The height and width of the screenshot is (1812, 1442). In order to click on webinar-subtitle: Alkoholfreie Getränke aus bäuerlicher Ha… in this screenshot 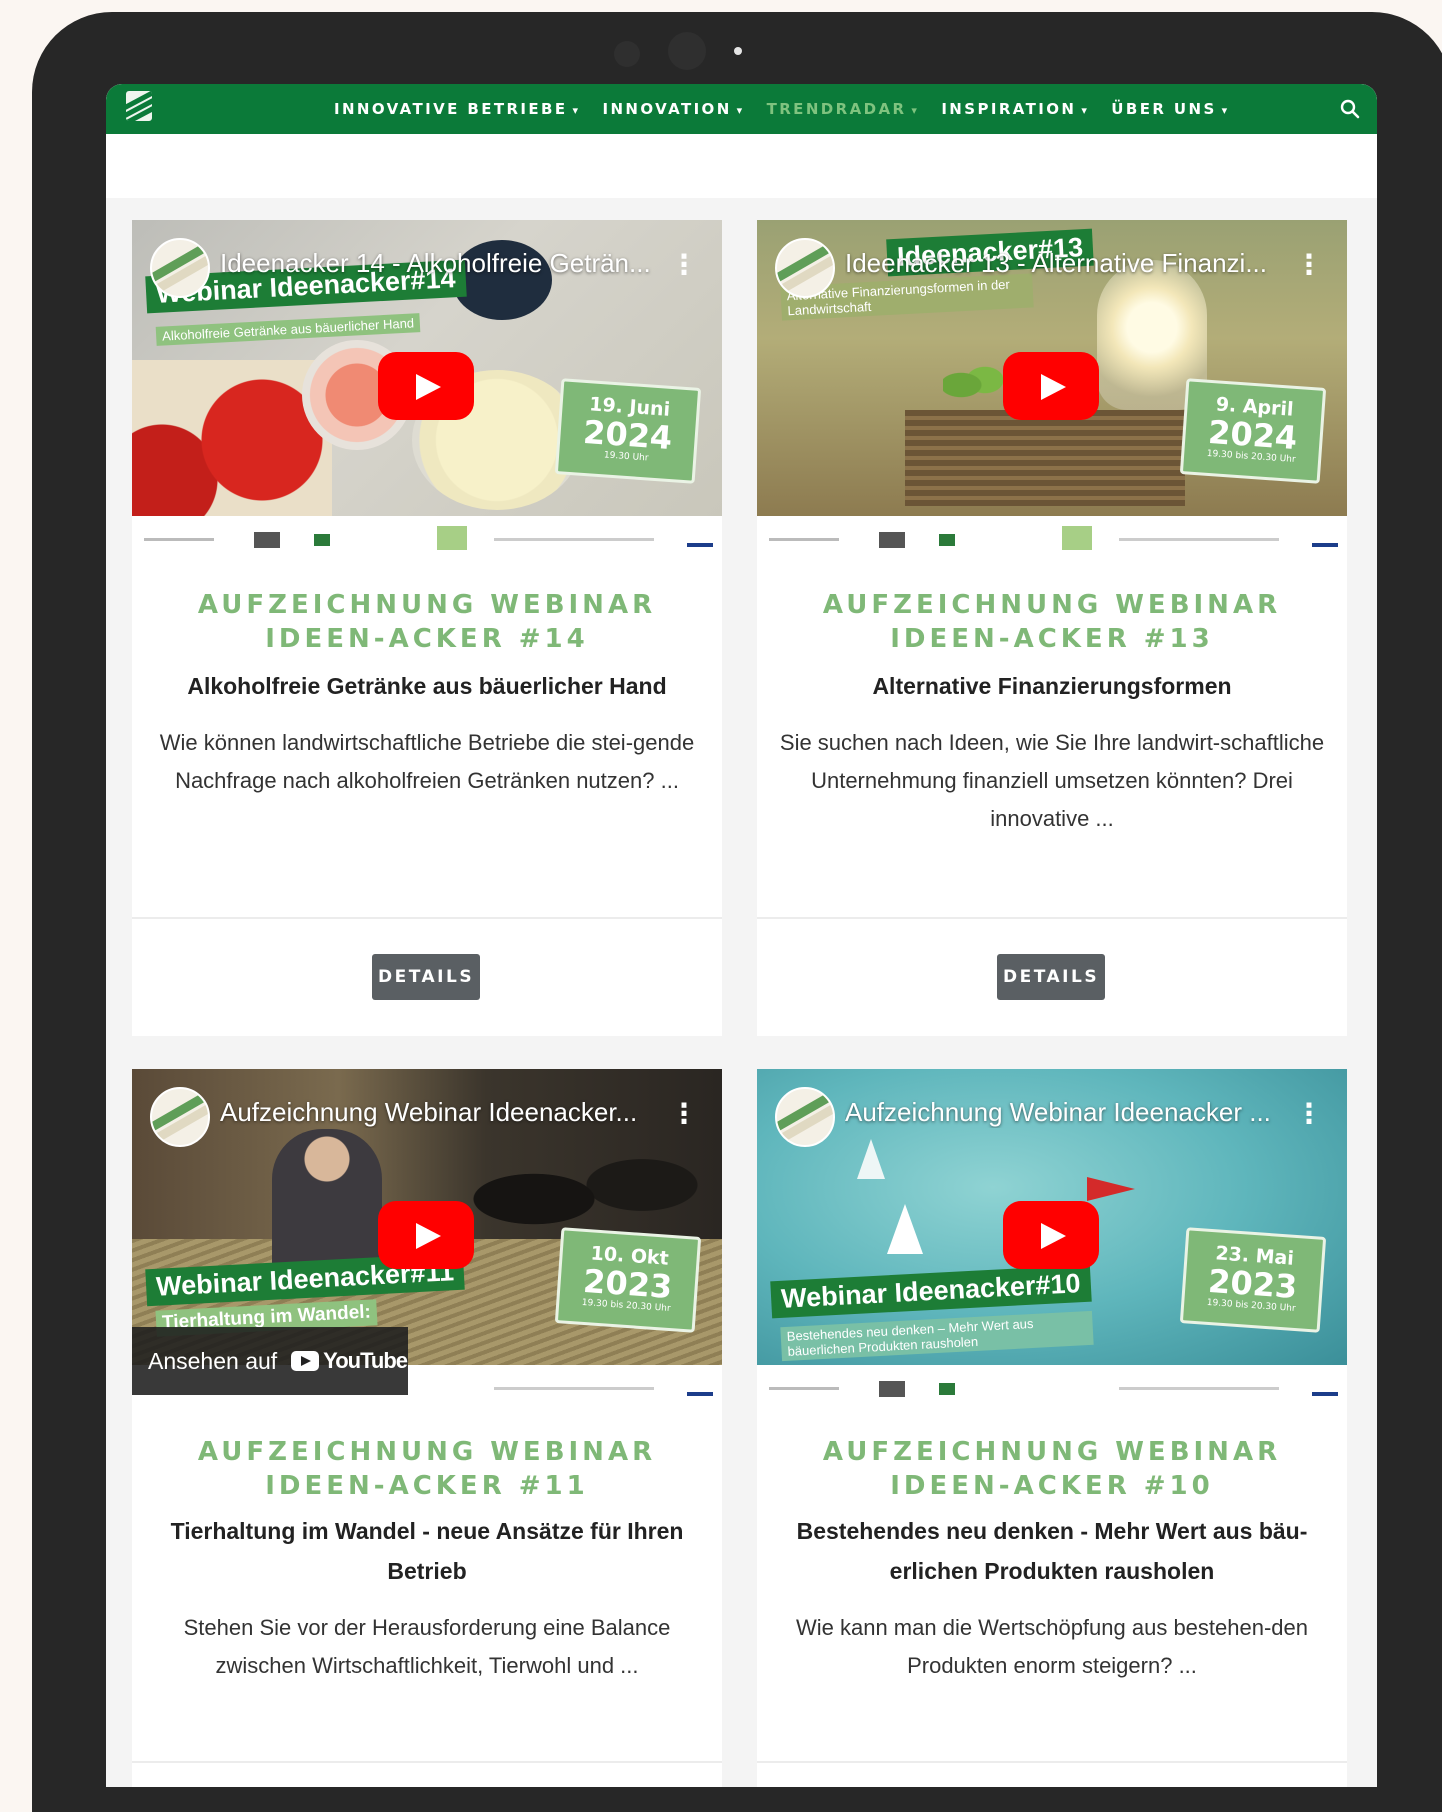, I will do `click(288, 329)`.